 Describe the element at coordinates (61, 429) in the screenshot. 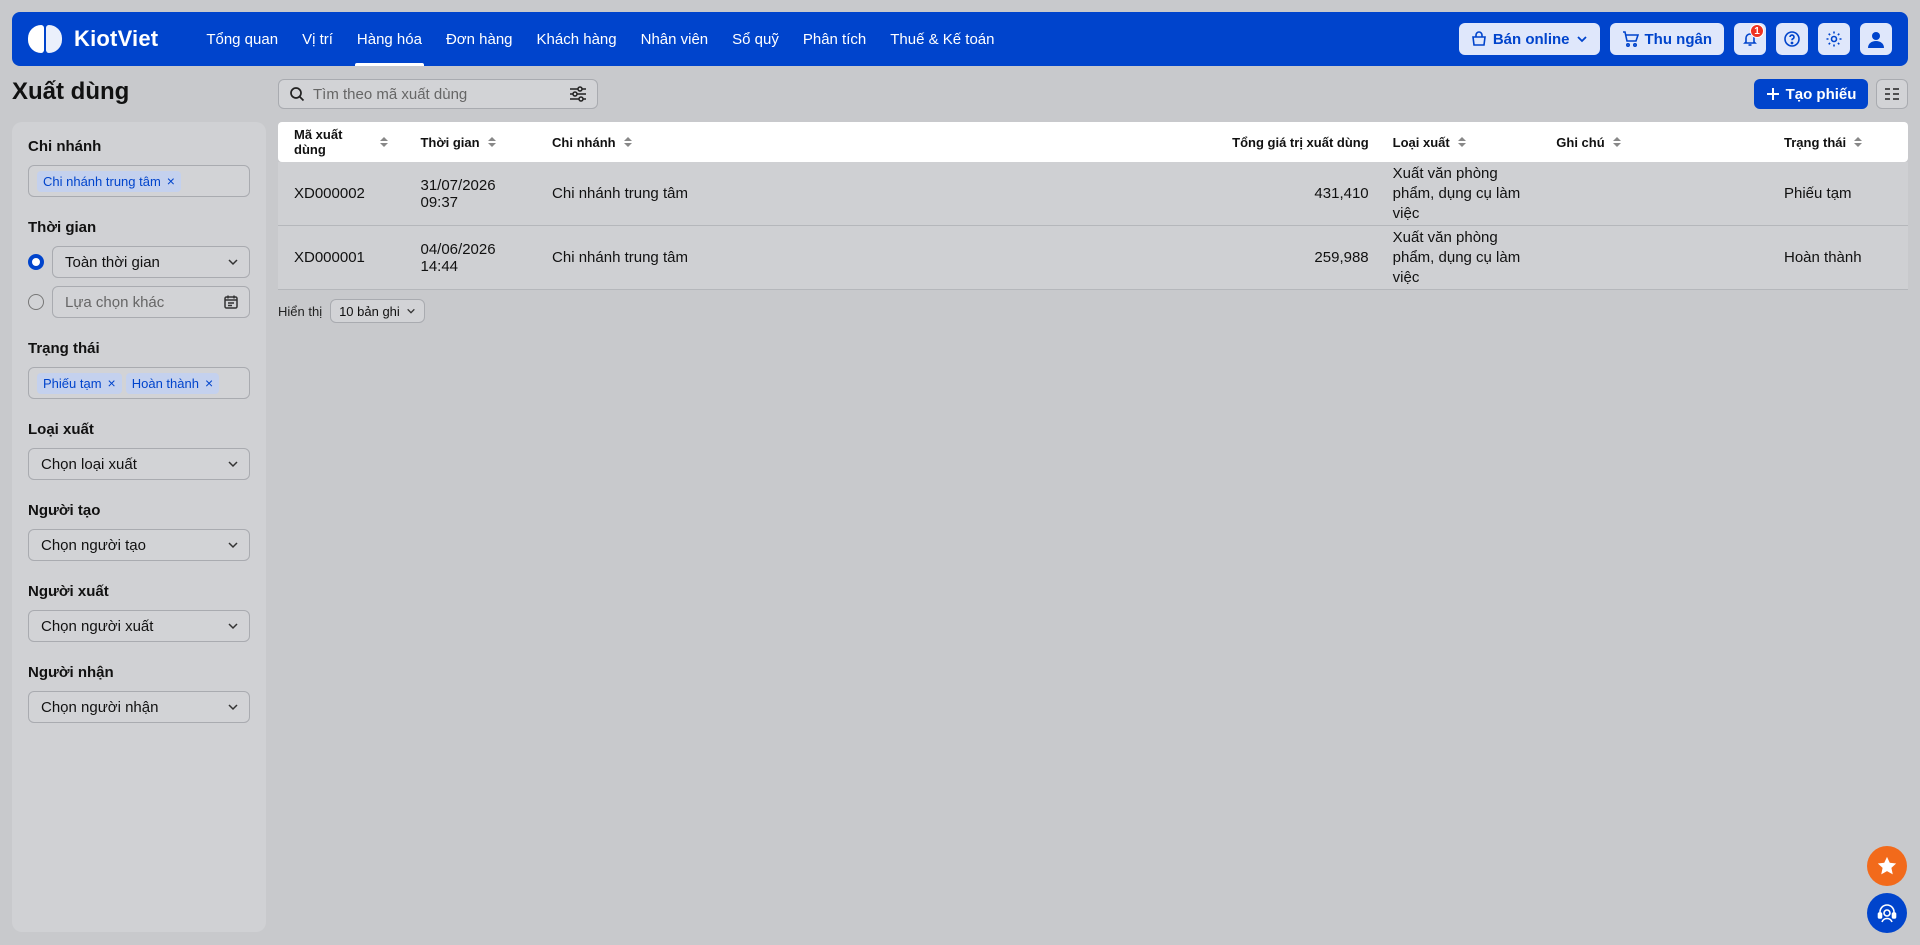

I see `type-filter-label: Loại xuất` at that location.